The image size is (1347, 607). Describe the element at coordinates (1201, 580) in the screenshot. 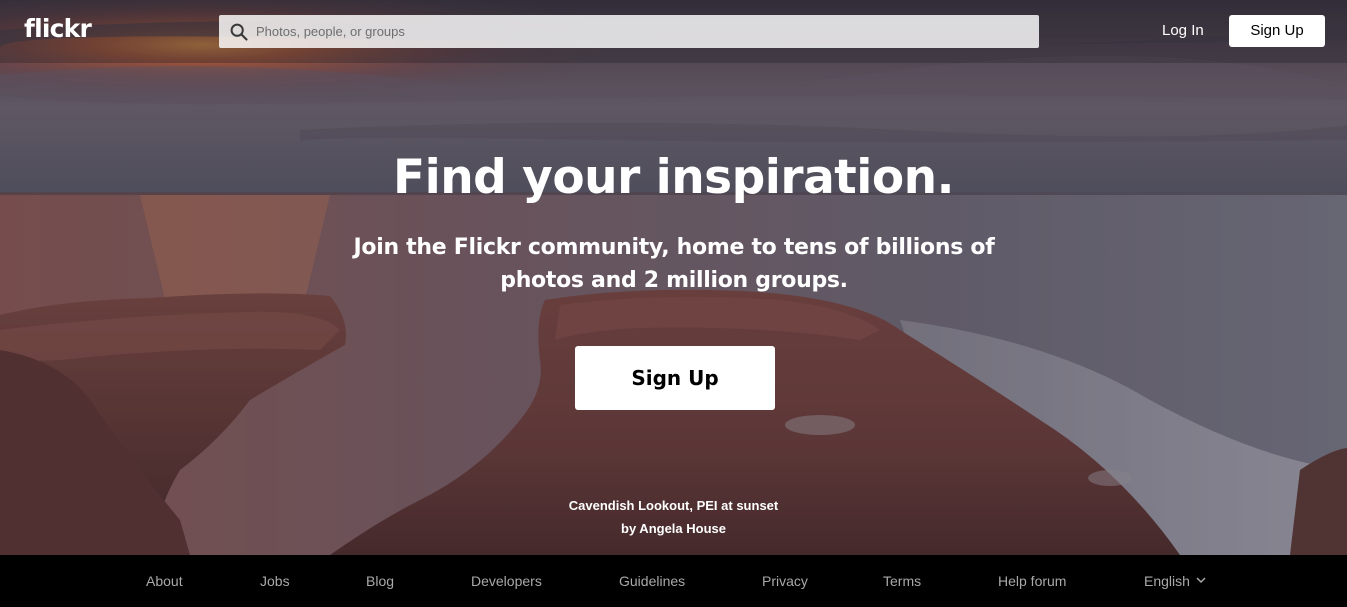

I see `chevron-down-icon` at that location.